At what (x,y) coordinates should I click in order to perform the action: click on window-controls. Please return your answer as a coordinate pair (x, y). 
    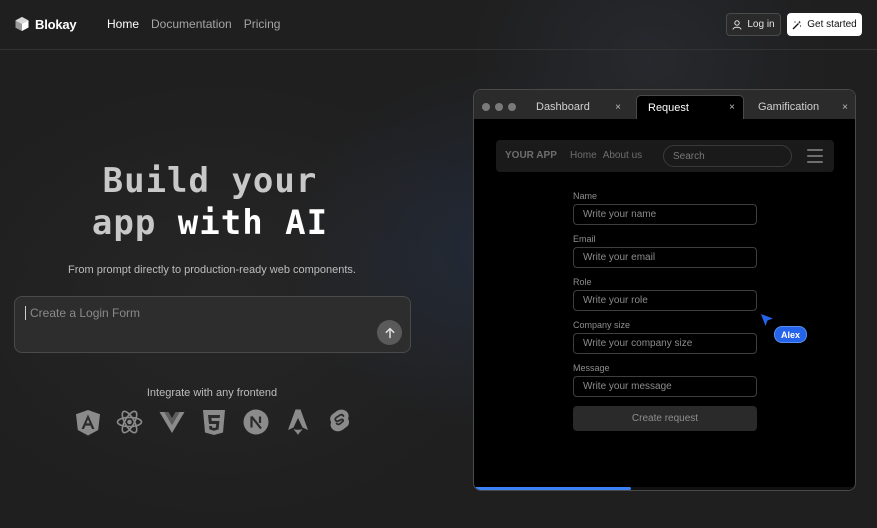
    Looking at the image, I should click on (499, 107).